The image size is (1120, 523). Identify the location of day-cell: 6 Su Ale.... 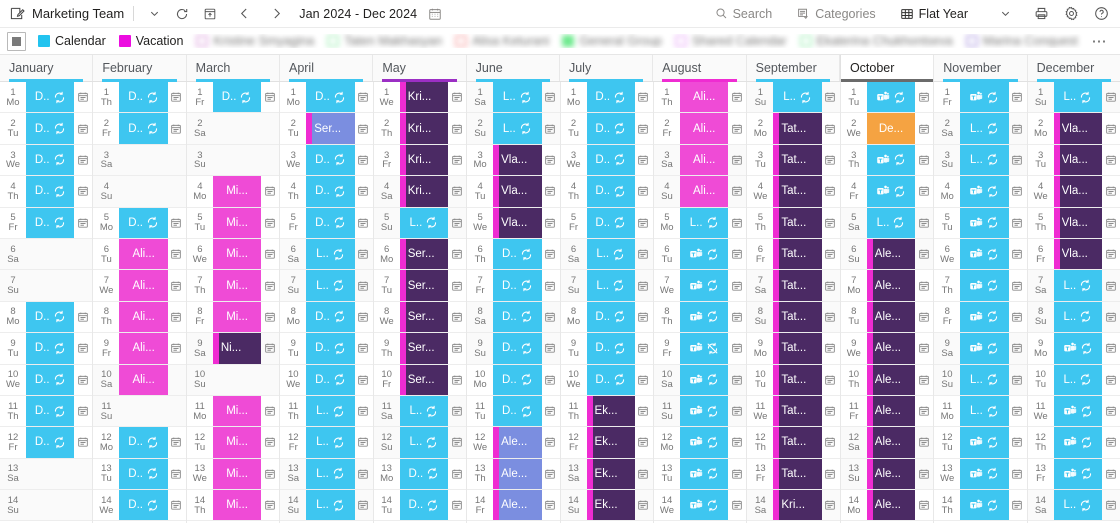
(887, 254).